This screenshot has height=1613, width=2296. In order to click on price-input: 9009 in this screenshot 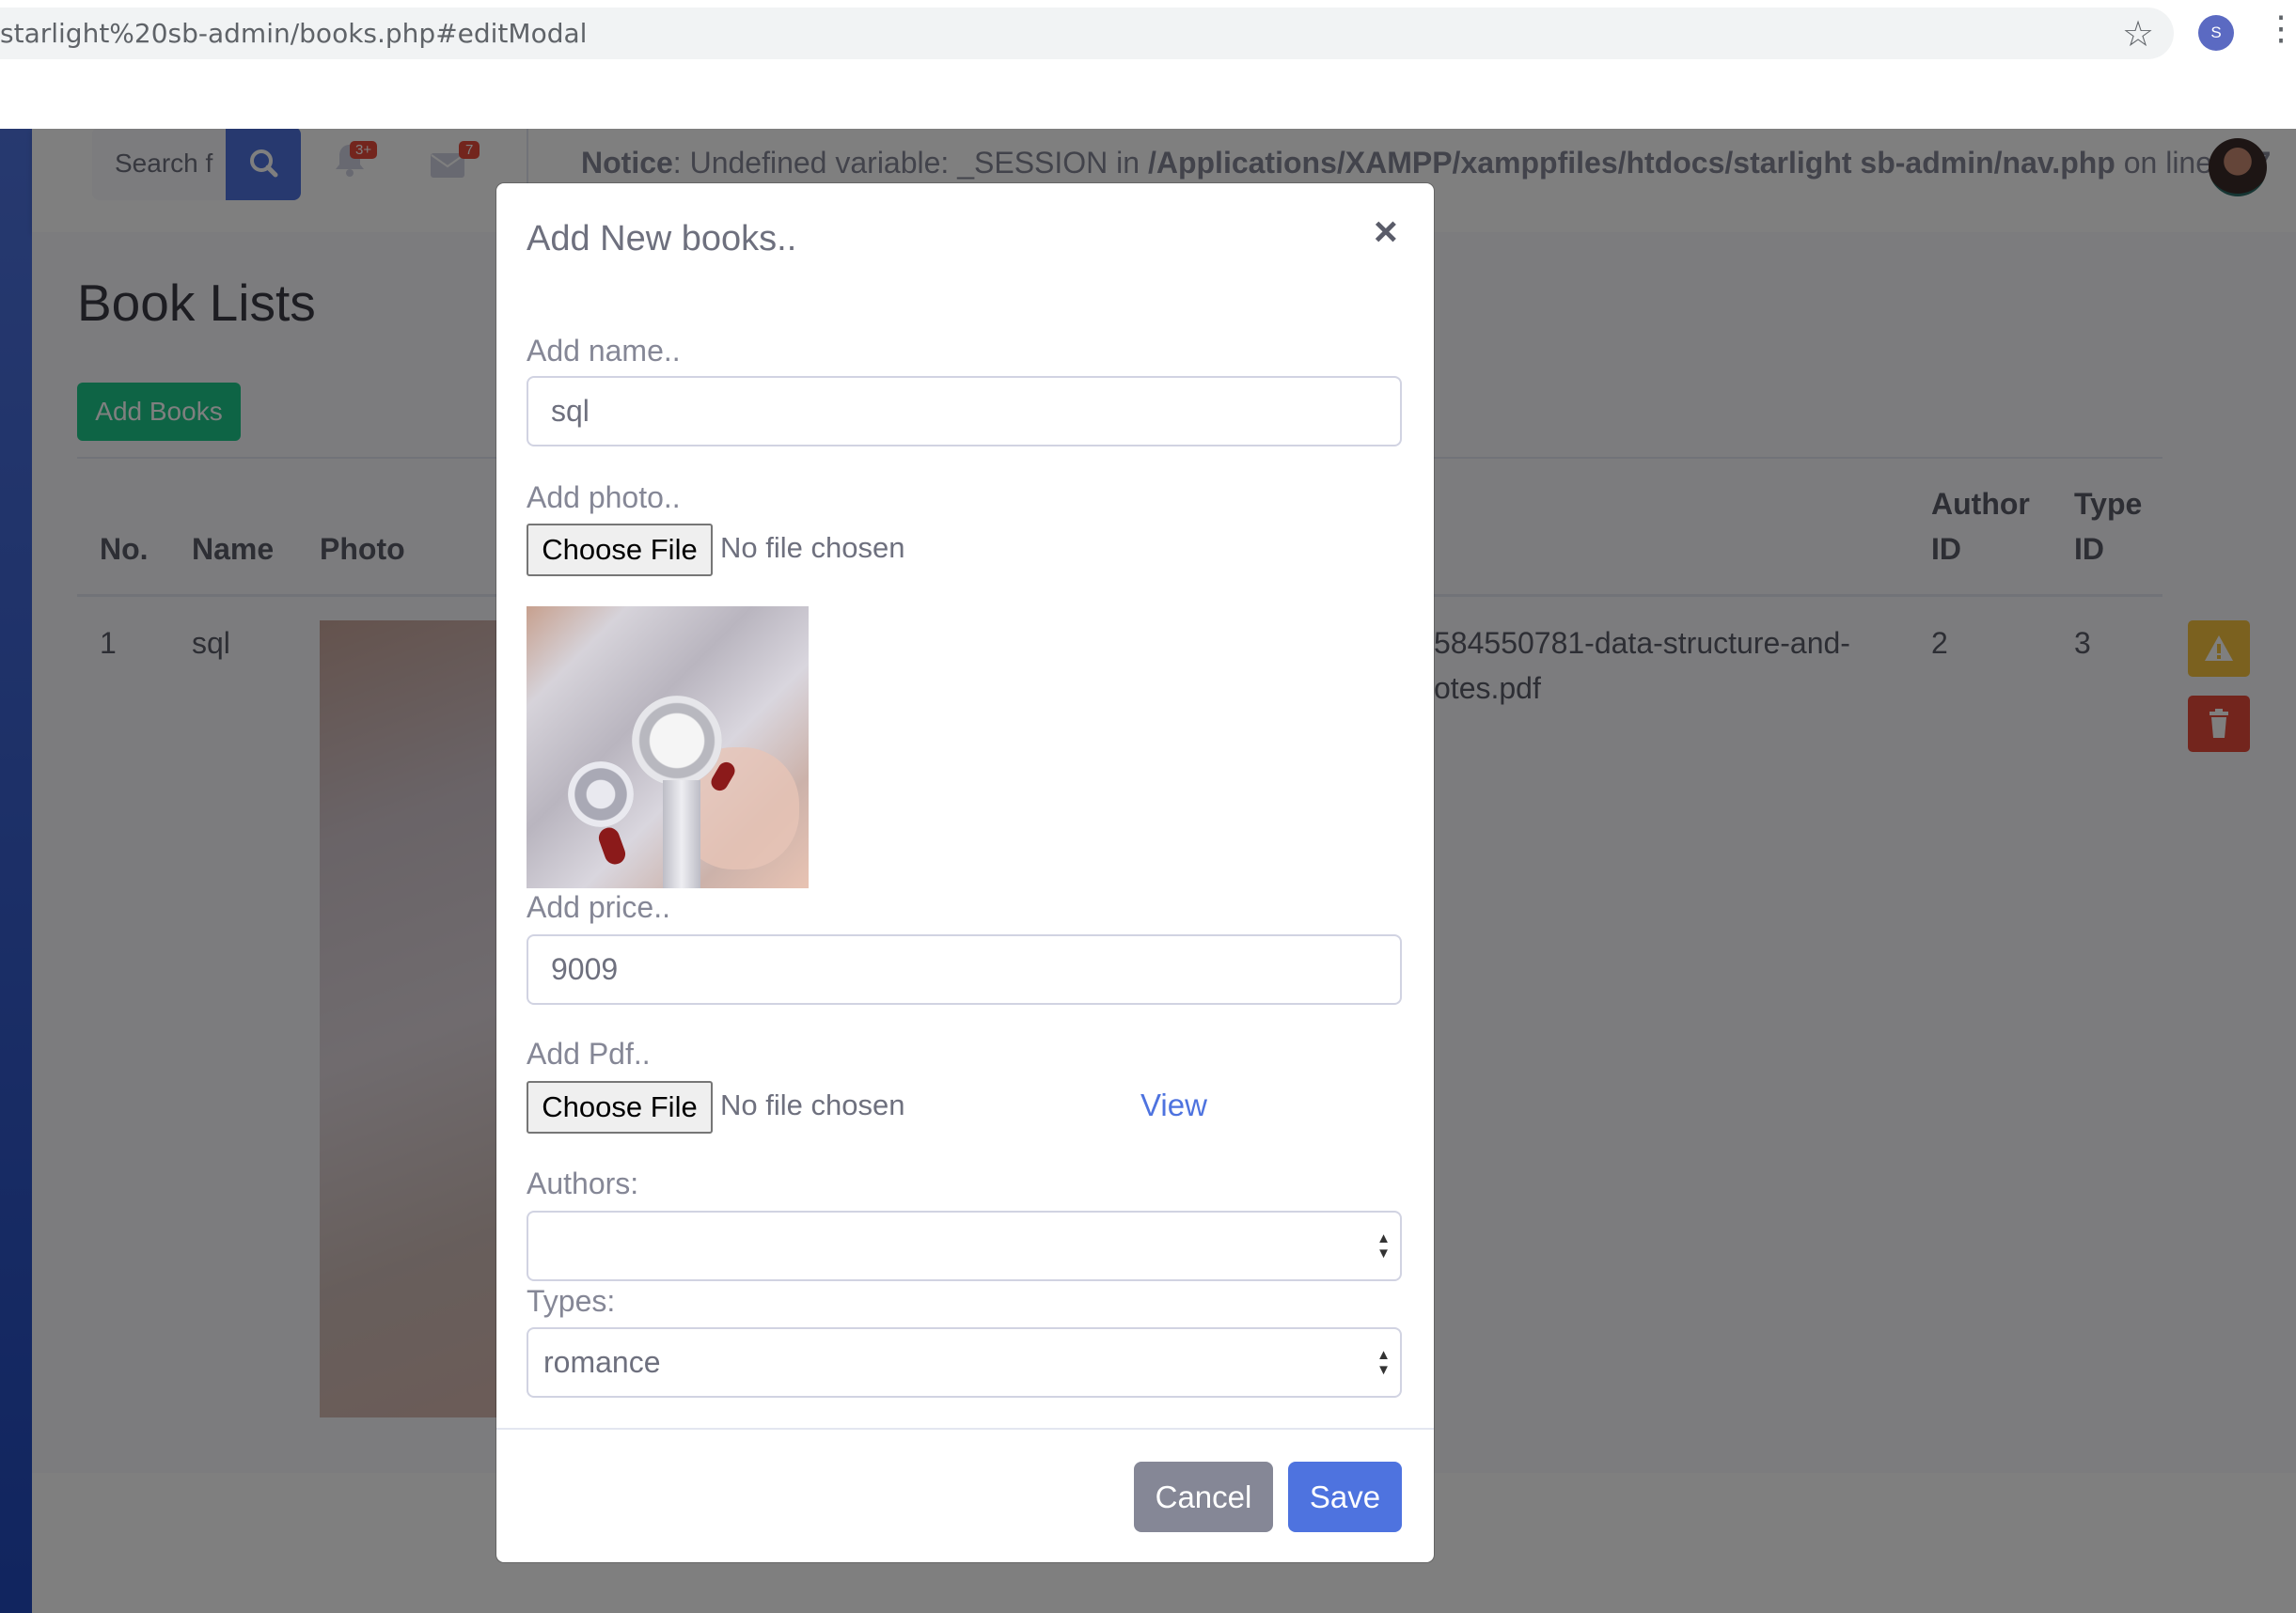, I will do `click(964, 969)`.